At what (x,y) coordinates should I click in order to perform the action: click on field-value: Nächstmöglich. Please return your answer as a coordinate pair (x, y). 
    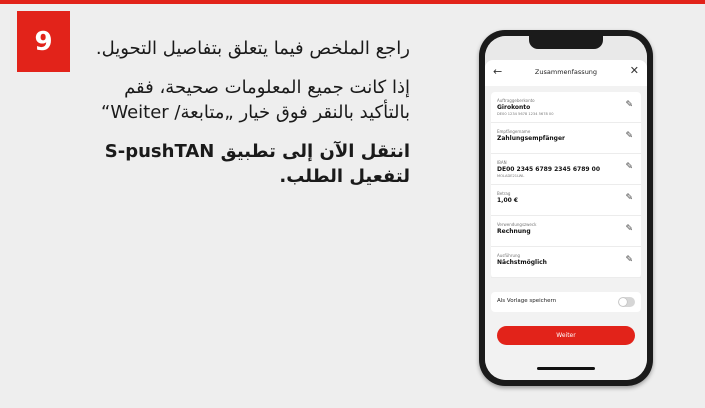
    Looking at the image, I should click on (522, 262).